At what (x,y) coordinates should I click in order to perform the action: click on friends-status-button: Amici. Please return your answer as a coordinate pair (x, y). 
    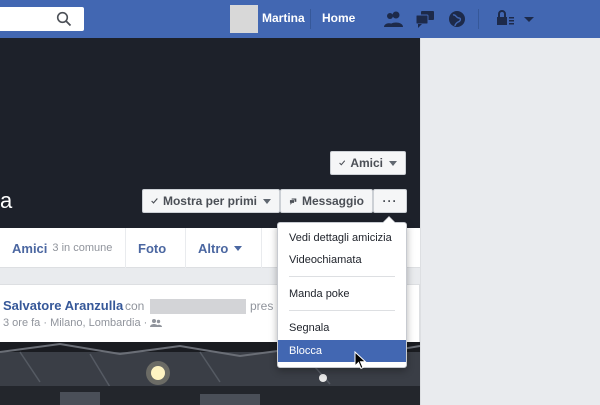
    Looking at the image, I should click on (368, 163).